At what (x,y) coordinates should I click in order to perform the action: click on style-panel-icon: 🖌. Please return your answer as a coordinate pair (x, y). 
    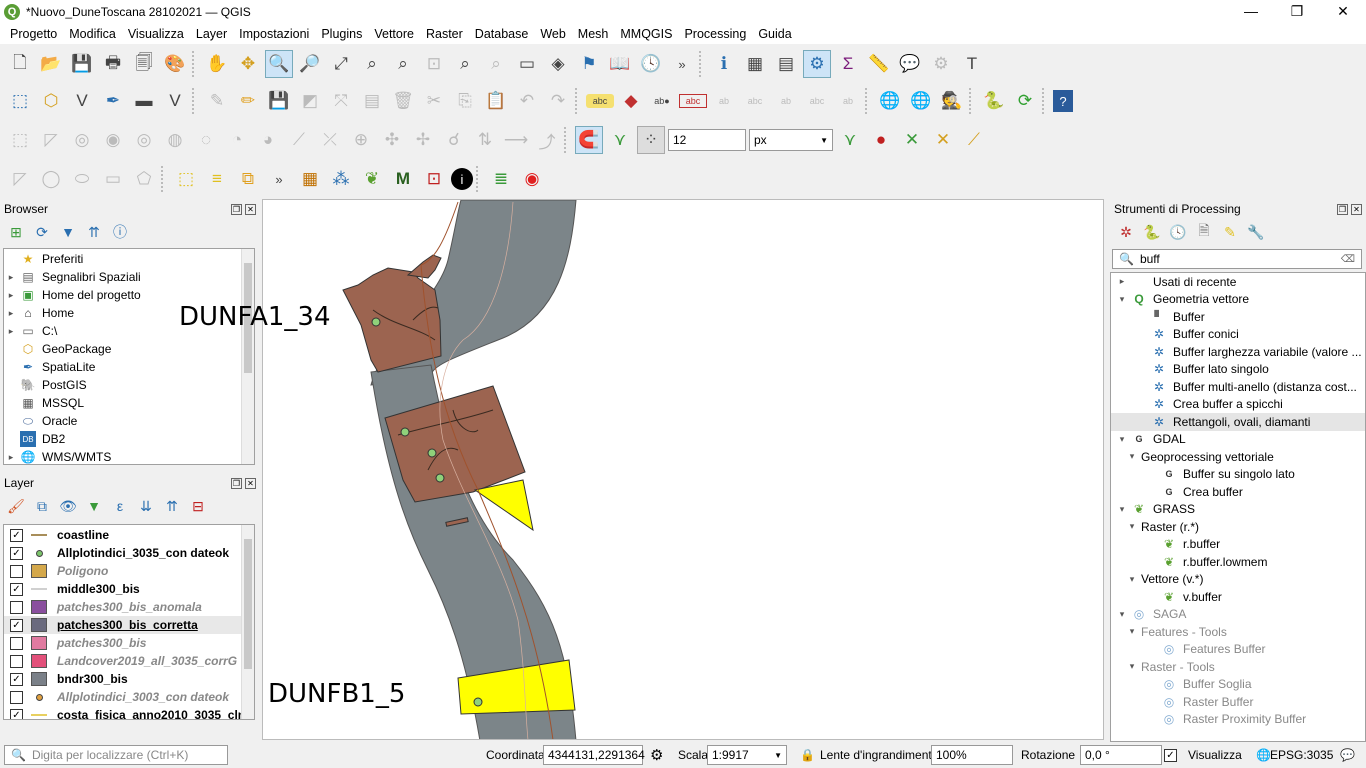
    Looking at the image, I should click on (16, 506).